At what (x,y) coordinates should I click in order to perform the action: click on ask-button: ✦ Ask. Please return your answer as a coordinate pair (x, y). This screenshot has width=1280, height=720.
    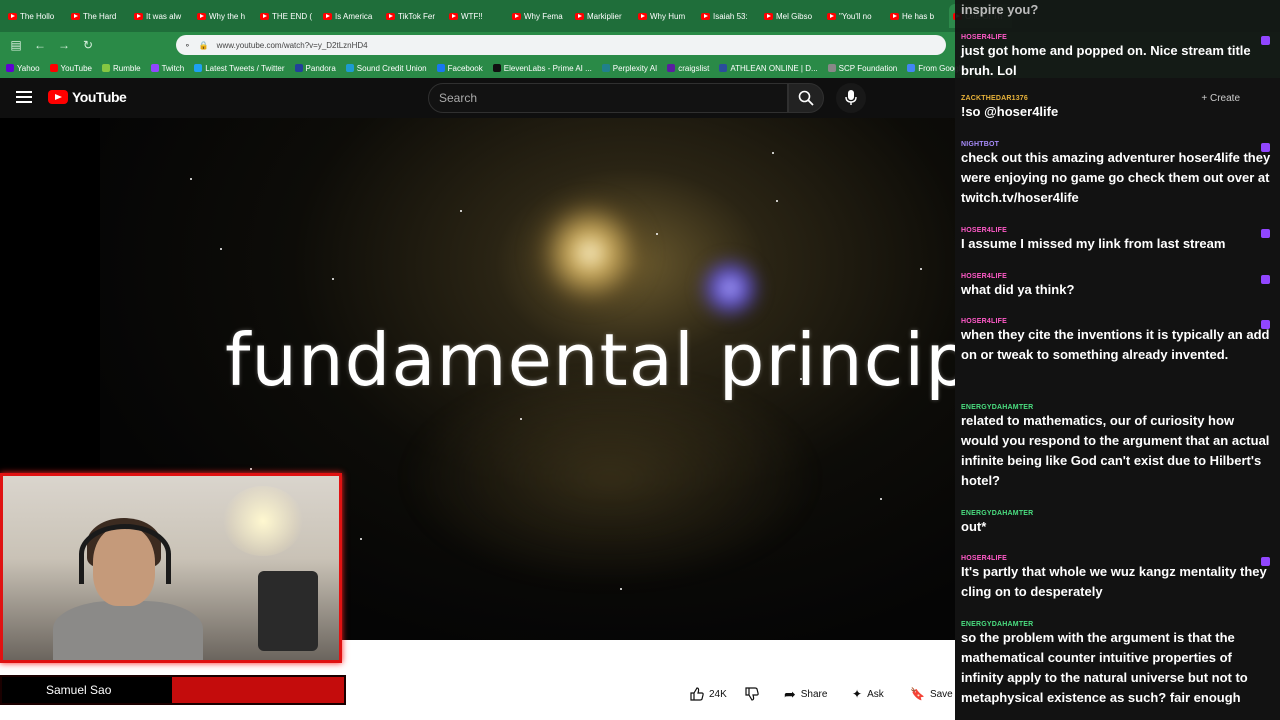
    Looking at the image, I should click on (868, 694).